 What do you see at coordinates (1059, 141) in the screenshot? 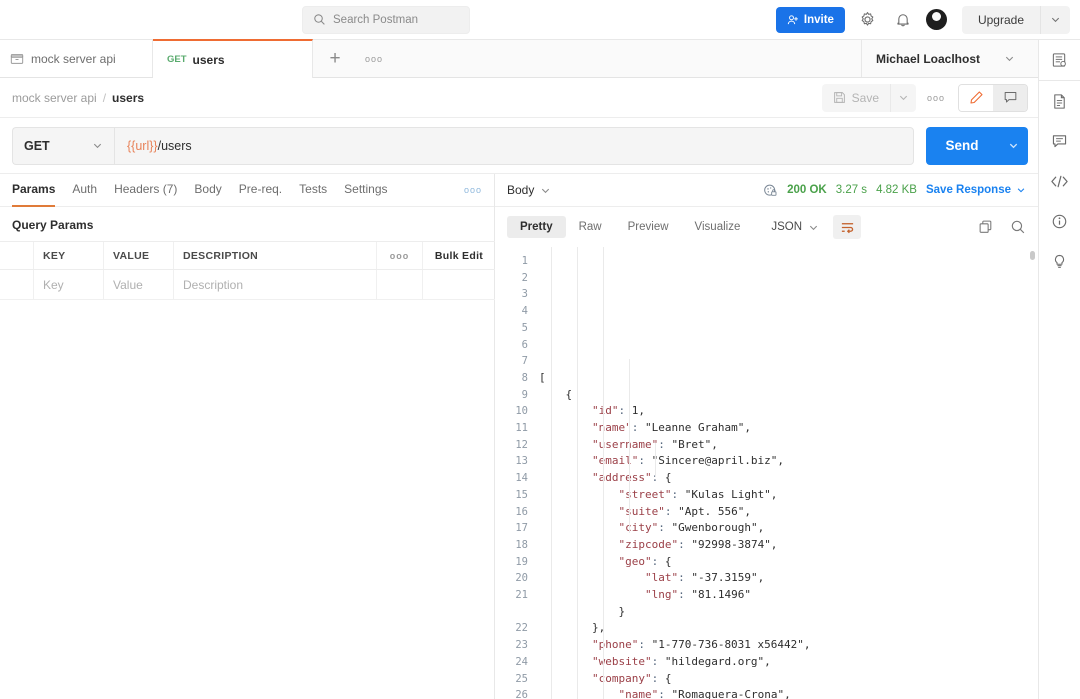
I see `sidebar-item-comments` at bounding box center [1059, 141].